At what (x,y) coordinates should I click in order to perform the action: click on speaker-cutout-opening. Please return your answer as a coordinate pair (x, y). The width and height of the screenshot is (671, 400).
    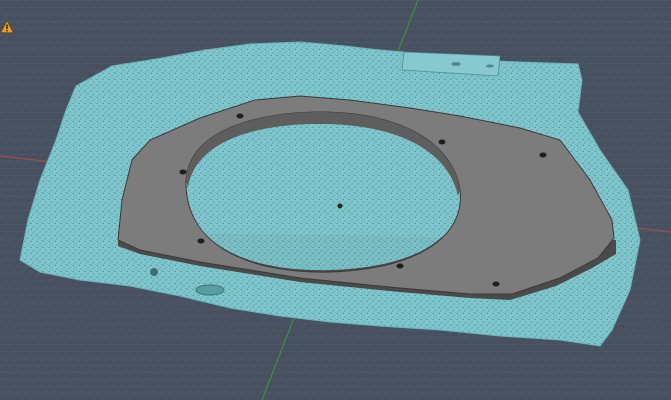
    Looking at the image, I should click on (323, 197).